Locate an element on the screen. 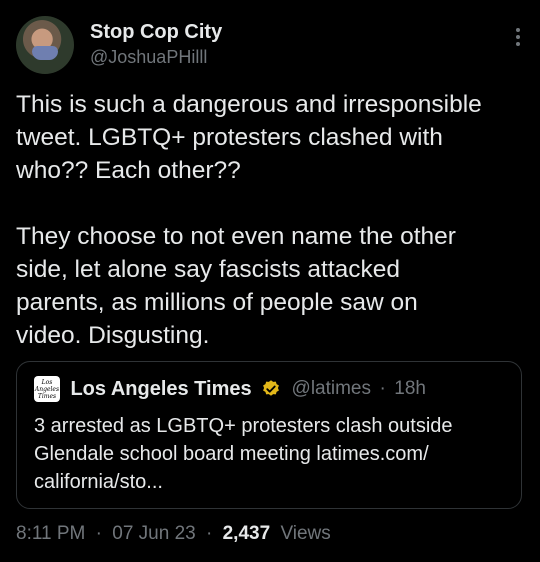 The width and height of the screenshot is (540, 562). avatar is located at coordinates (45, 45).